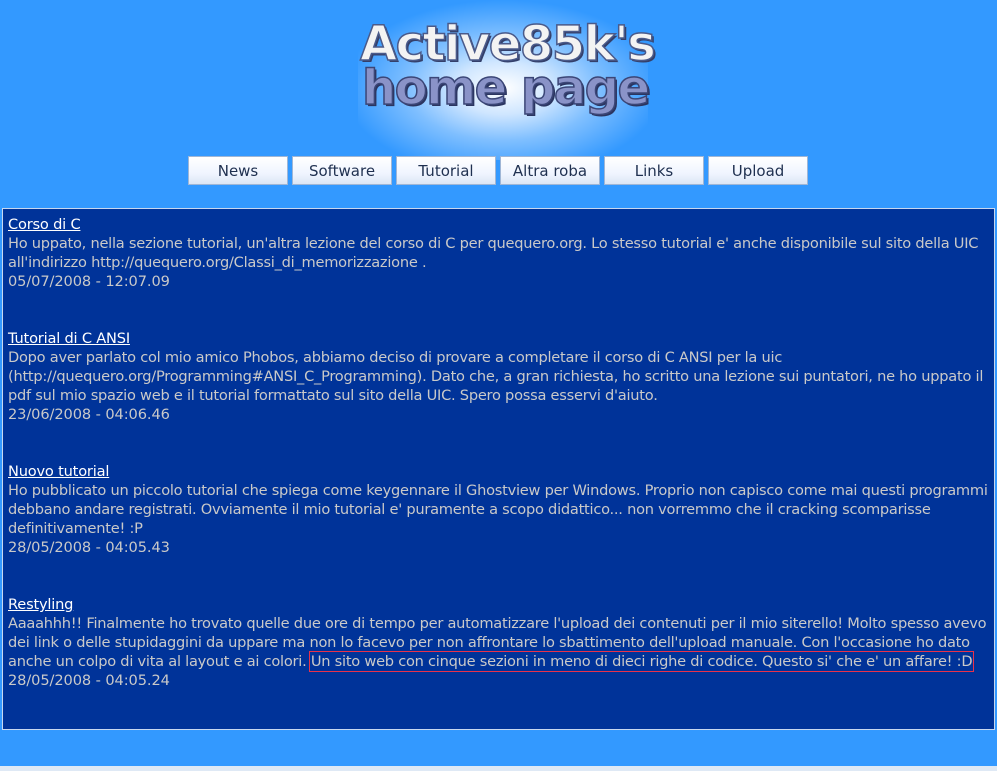 Image resolution: width=997 pixels, height=771 pixels. I want to click on news-title-link: Restyling, so click(40, 604).